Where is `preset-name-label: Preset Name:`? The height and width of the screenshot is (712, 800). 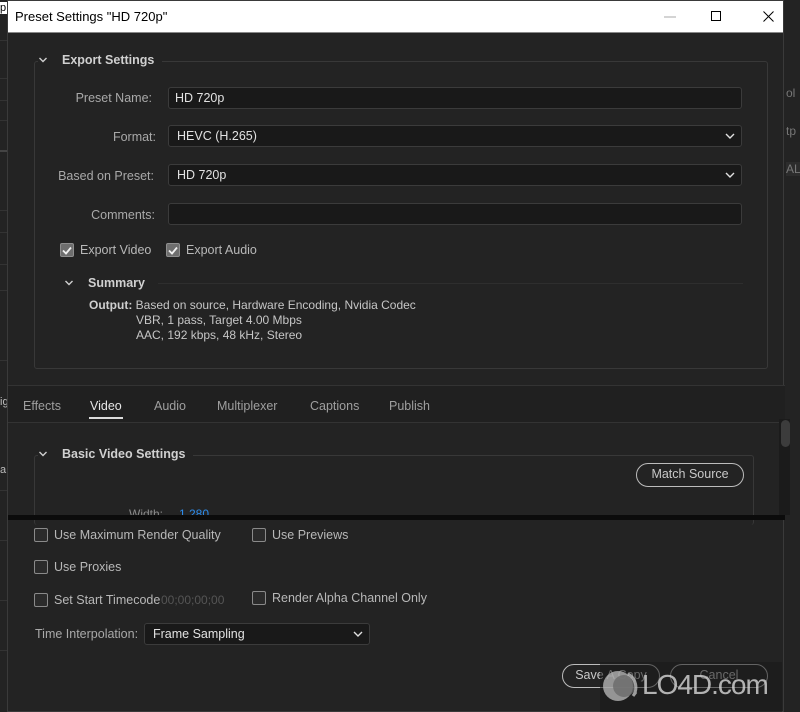 preset-name-label: Preset Name: is located at coordinates (113, 98).